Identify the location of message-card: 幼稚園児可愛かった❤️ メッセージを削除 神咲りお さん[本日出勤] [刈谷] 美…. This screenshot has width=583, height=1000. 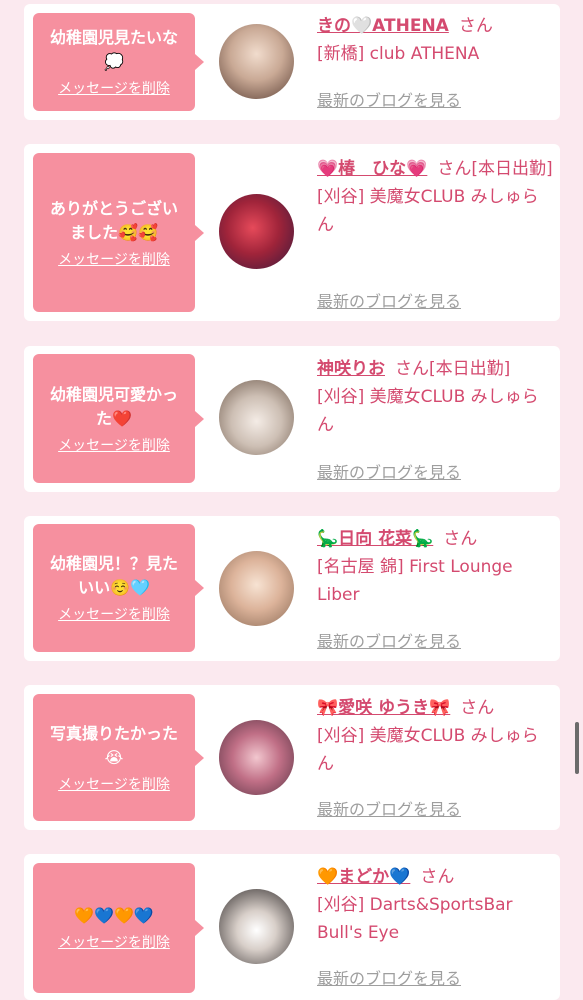
(292, 419).